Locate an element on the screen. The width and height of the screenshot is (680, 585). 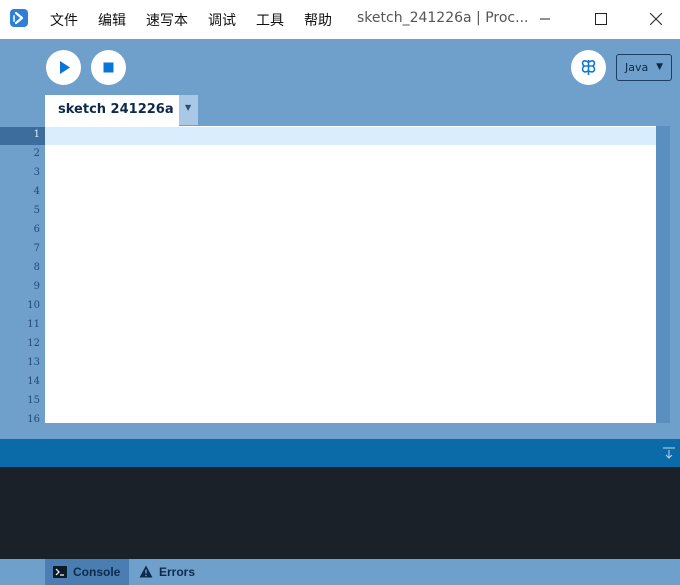
tab-menu-button: ▼ is located at coordinates (188, 110).